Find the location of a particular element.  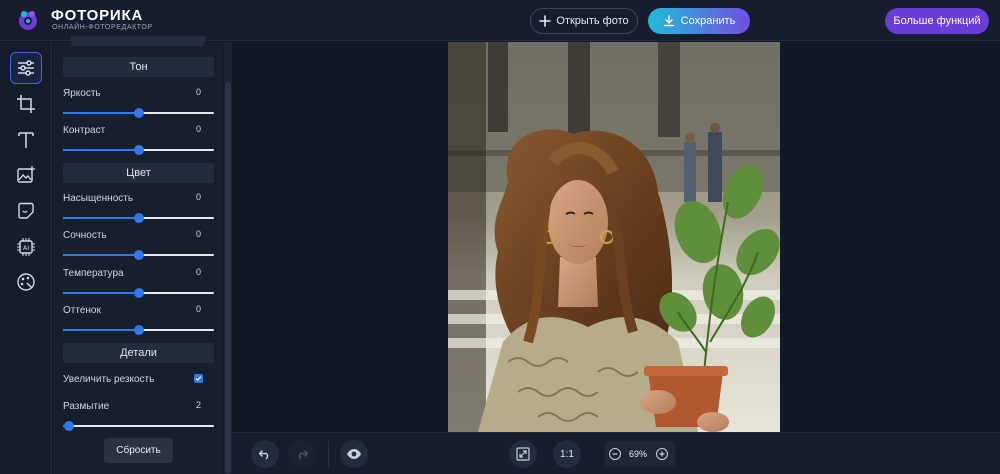

contrast-slider is located at coordinates (138, 150).